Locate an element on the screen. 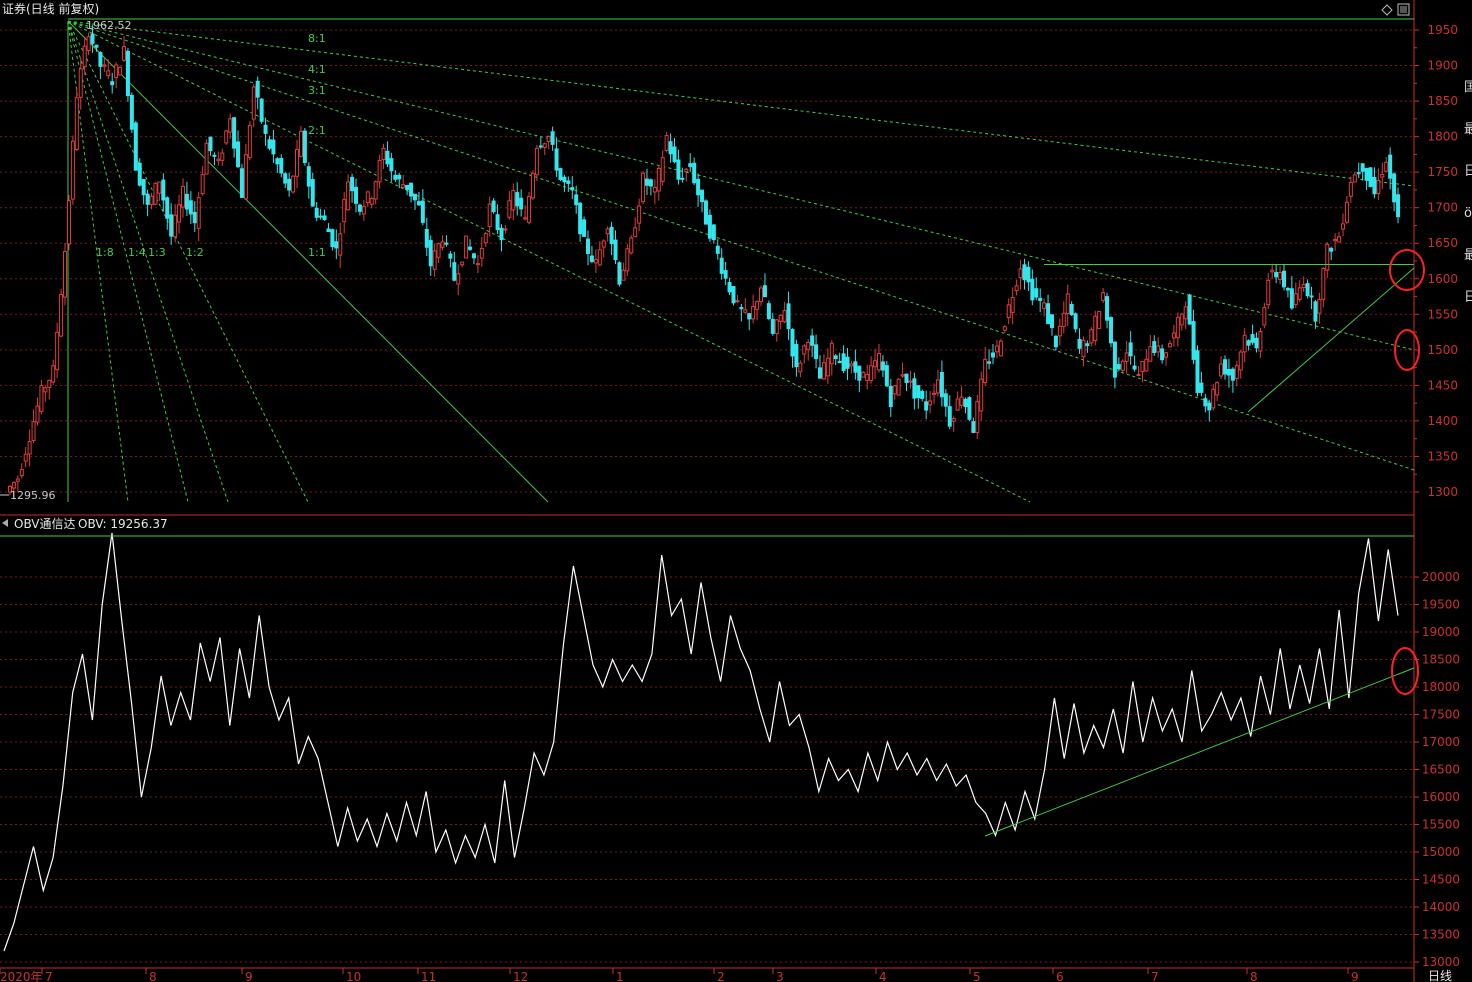  obv-panel-title: OBV通信达 is located at coordinates (45, 524).